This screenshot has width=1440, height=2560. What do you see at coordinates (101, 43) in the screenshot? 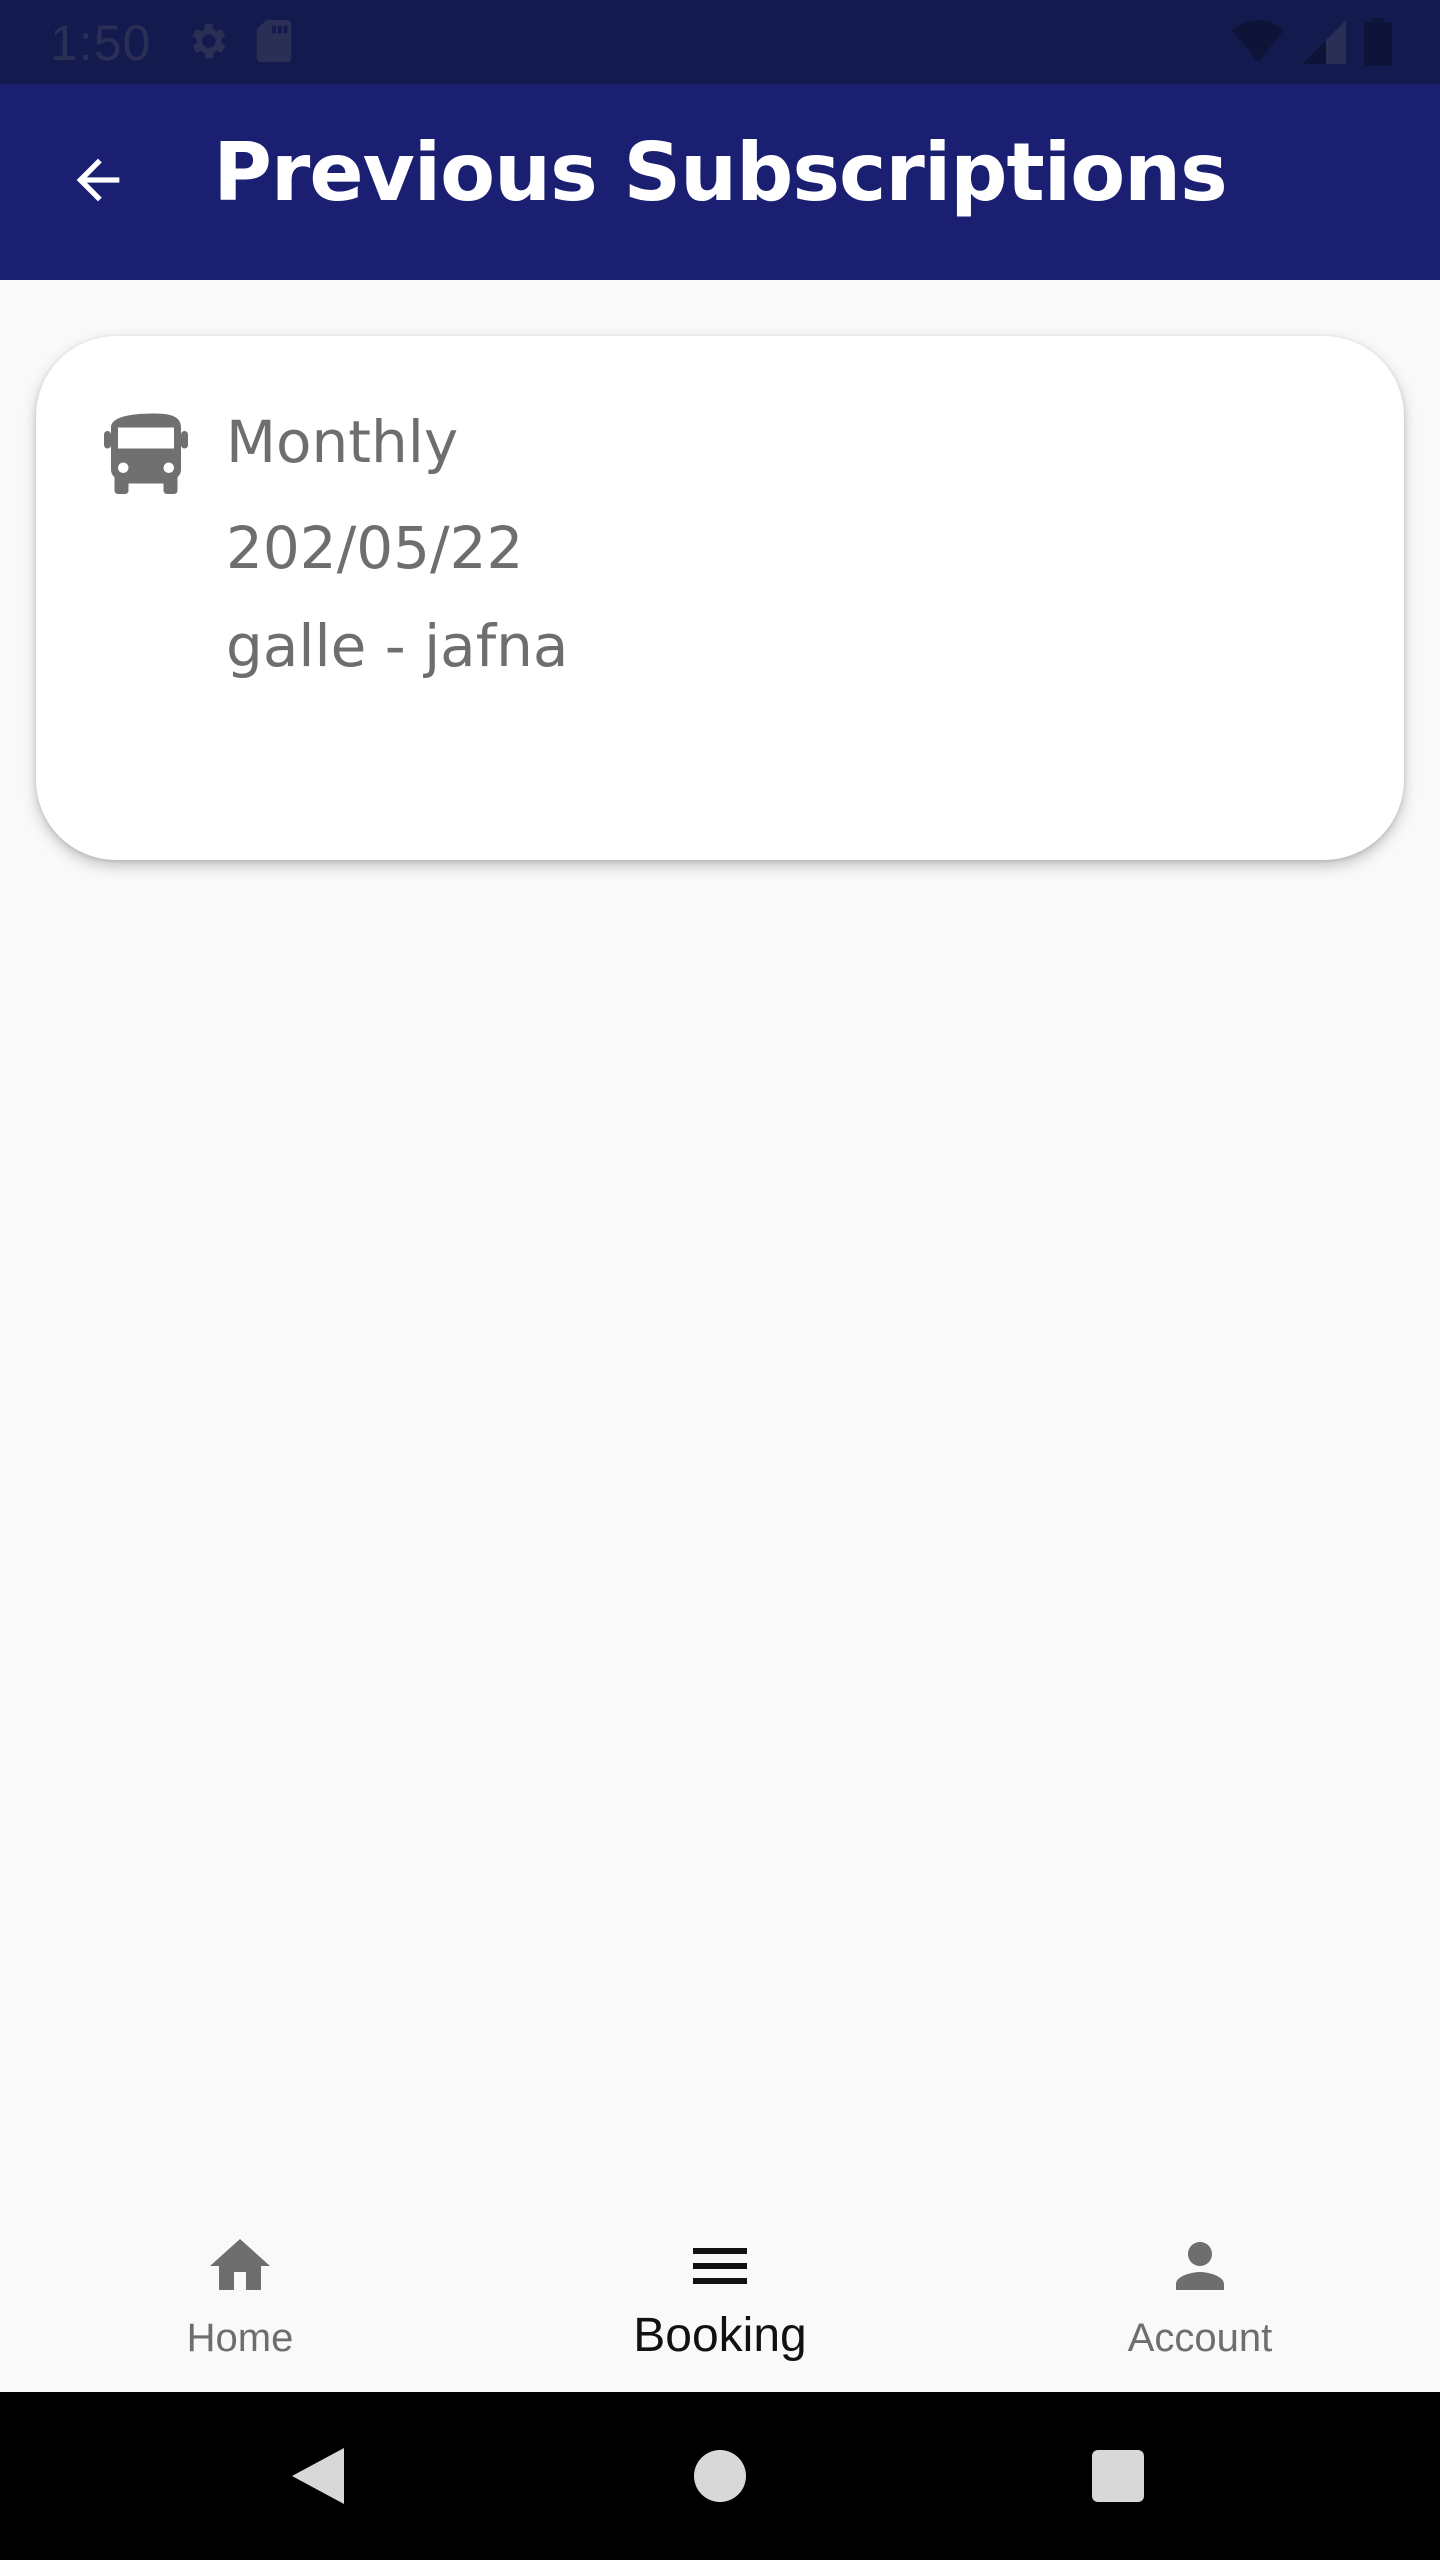
I see `status-time: 1:50` at bounding box center [101, 43].